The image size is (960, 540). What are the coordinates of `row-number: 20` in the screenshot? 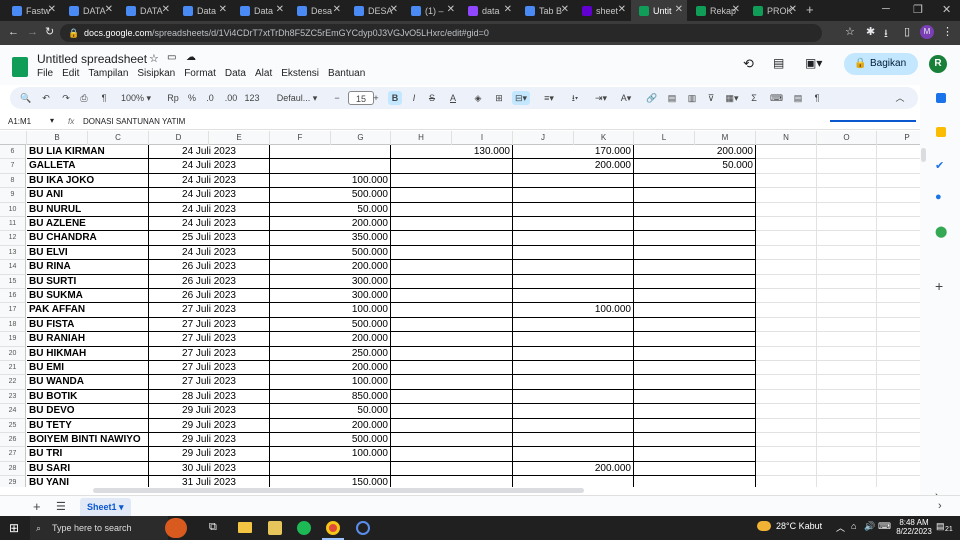 It's located at (13, 353).